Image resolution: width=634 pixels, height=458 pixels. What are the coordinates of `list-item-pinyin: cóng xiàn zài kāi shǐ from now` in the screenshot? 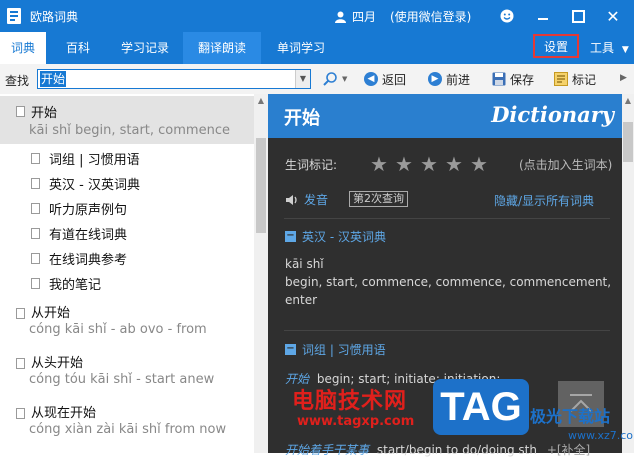 It's located at (128, 429).